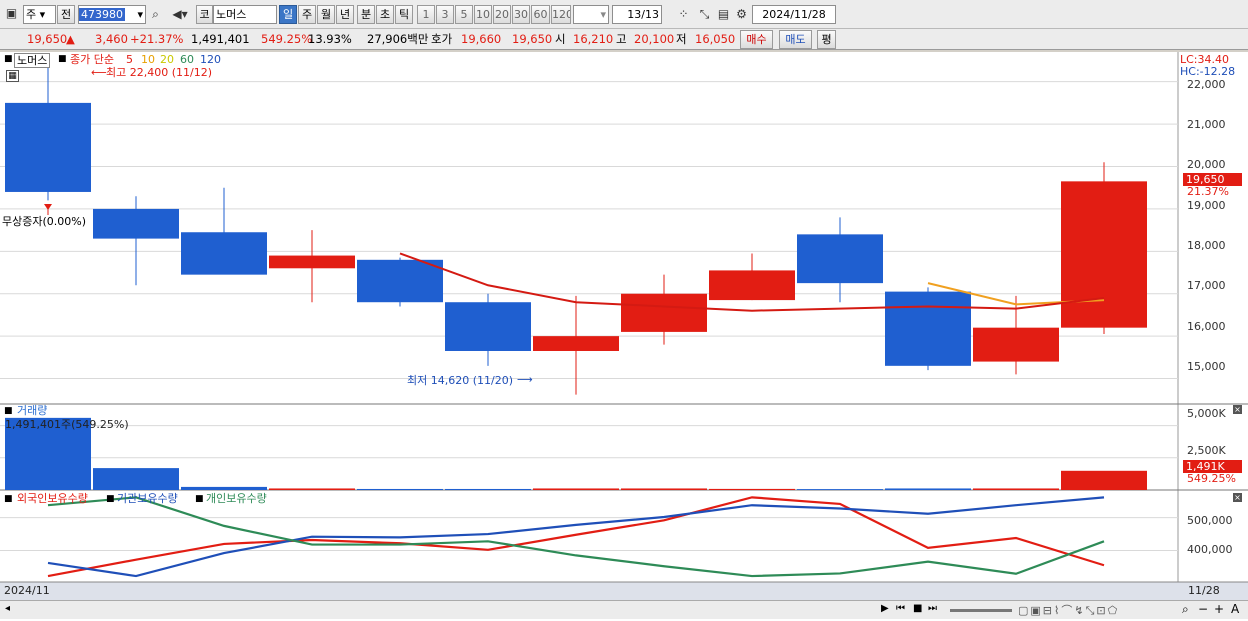  Describe the element at coordinates (1206, 124) in the screenshot. I see `y-tick: 21,000` at that location.